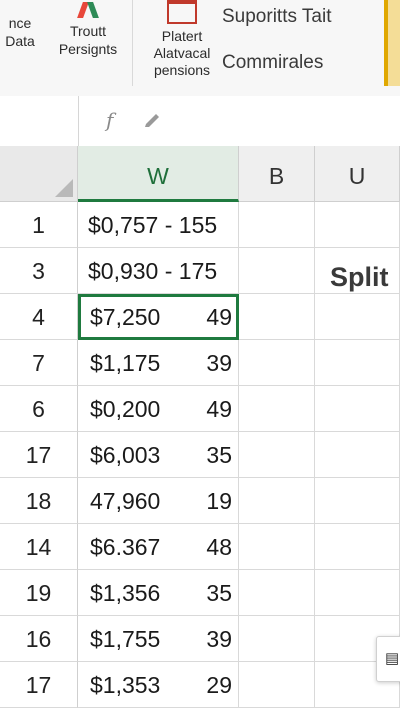  I want to click on ribbon-platert-line1: Platert, so click(182, 36).